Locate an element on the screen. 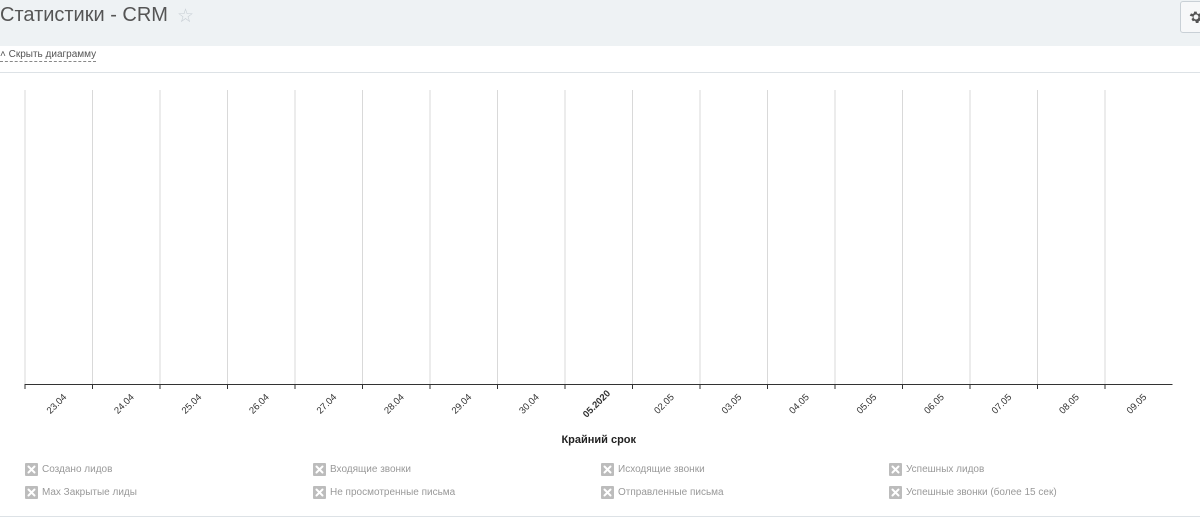 The image size is (1200, 524). x-tick-label: 29.04 is located at coordinates (462, 404).